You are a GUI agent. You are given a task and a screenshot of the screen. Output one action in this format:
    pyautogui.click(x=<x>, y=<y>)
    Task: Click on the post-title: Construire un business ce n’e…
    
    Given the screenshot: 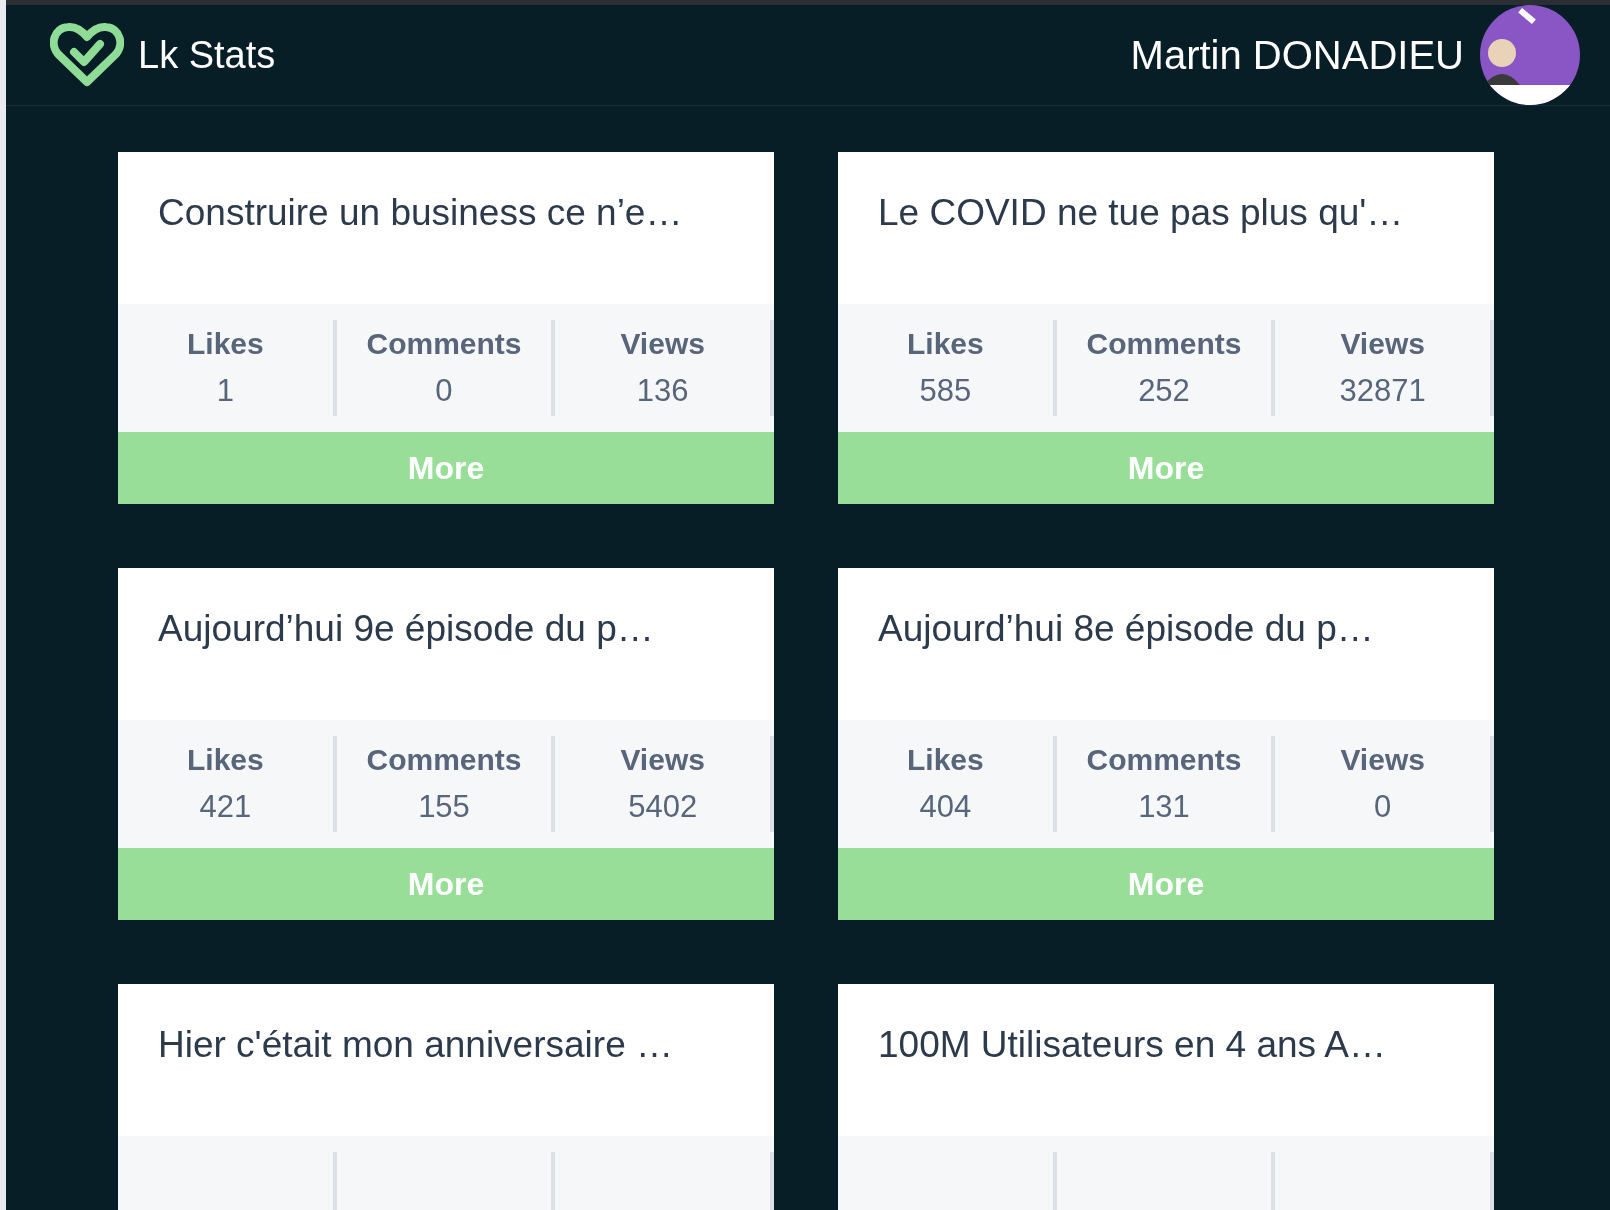 What is the action you would take?
    pyautogui.click(x=420, y=213)
    